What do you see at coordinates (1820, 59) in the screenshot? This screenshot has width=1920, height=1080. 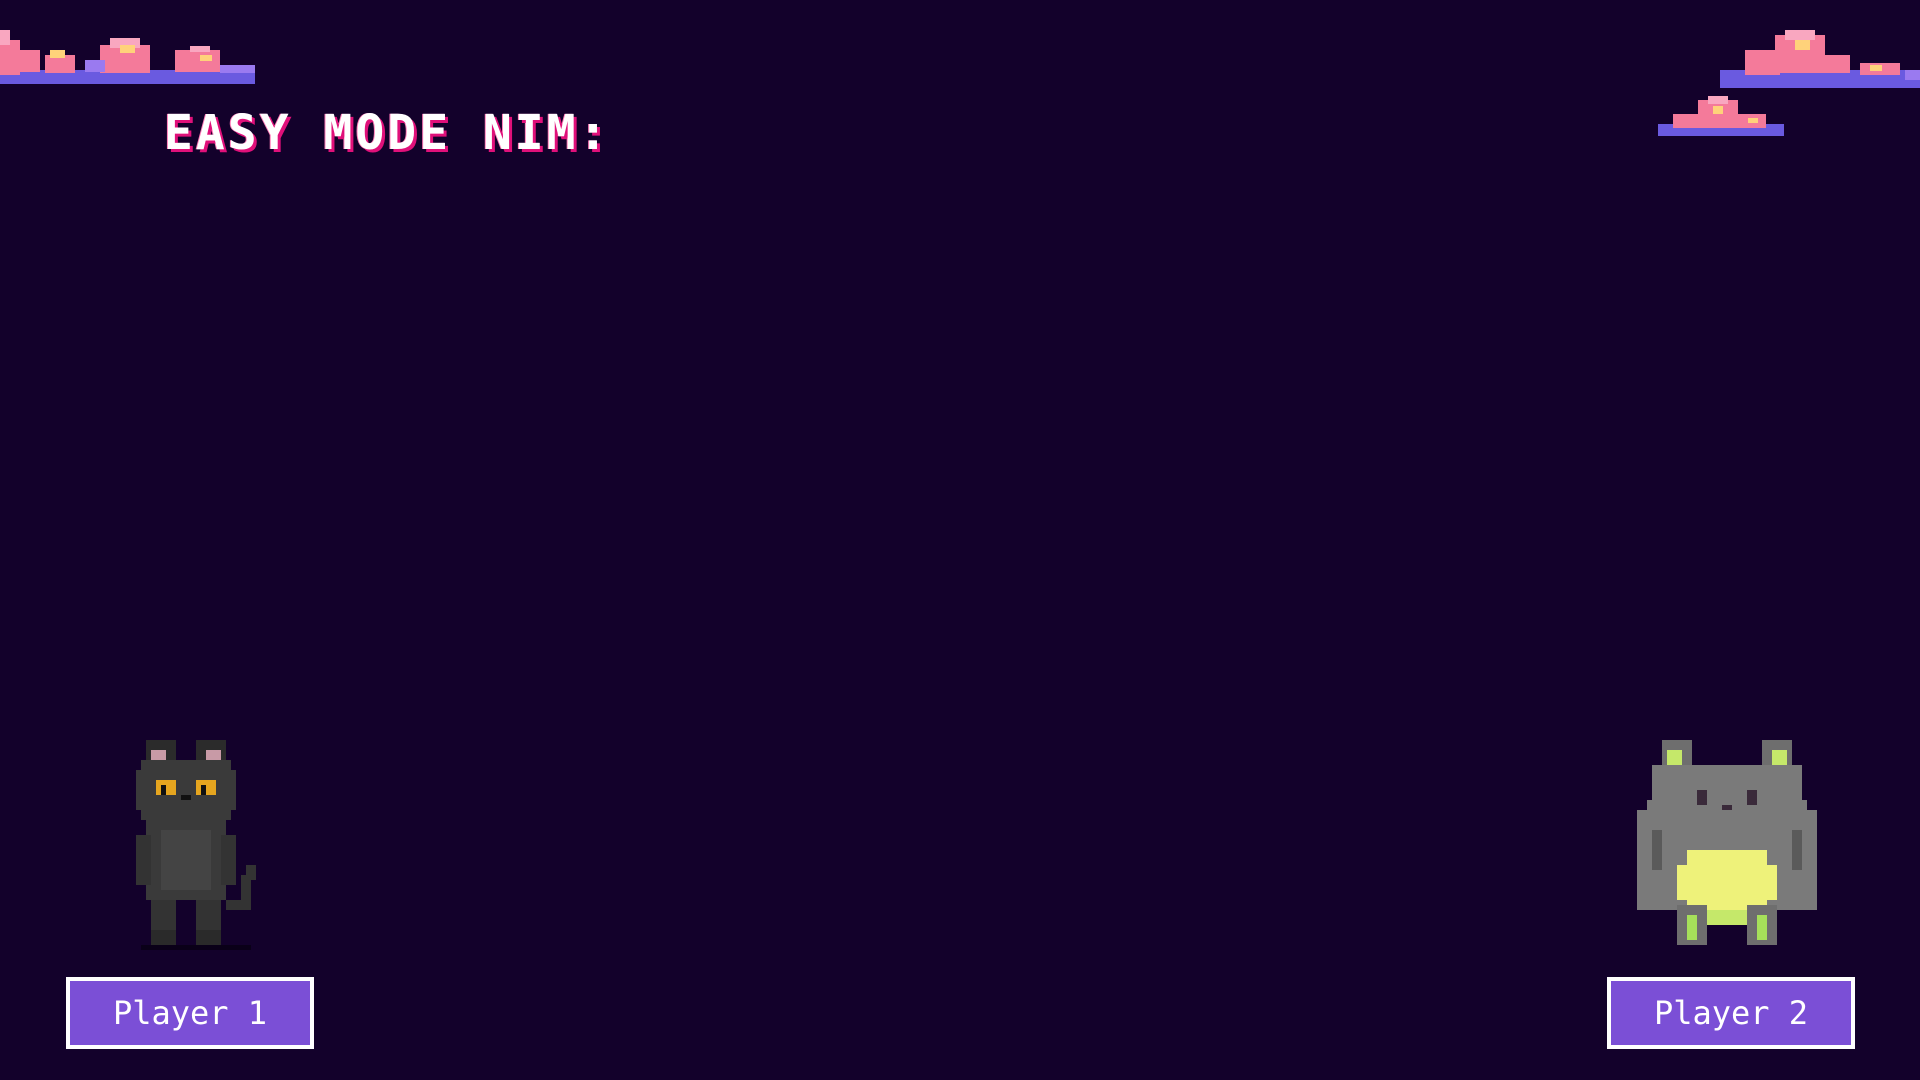 I see `cloud-top-right` at bounding box center [1820, 59].